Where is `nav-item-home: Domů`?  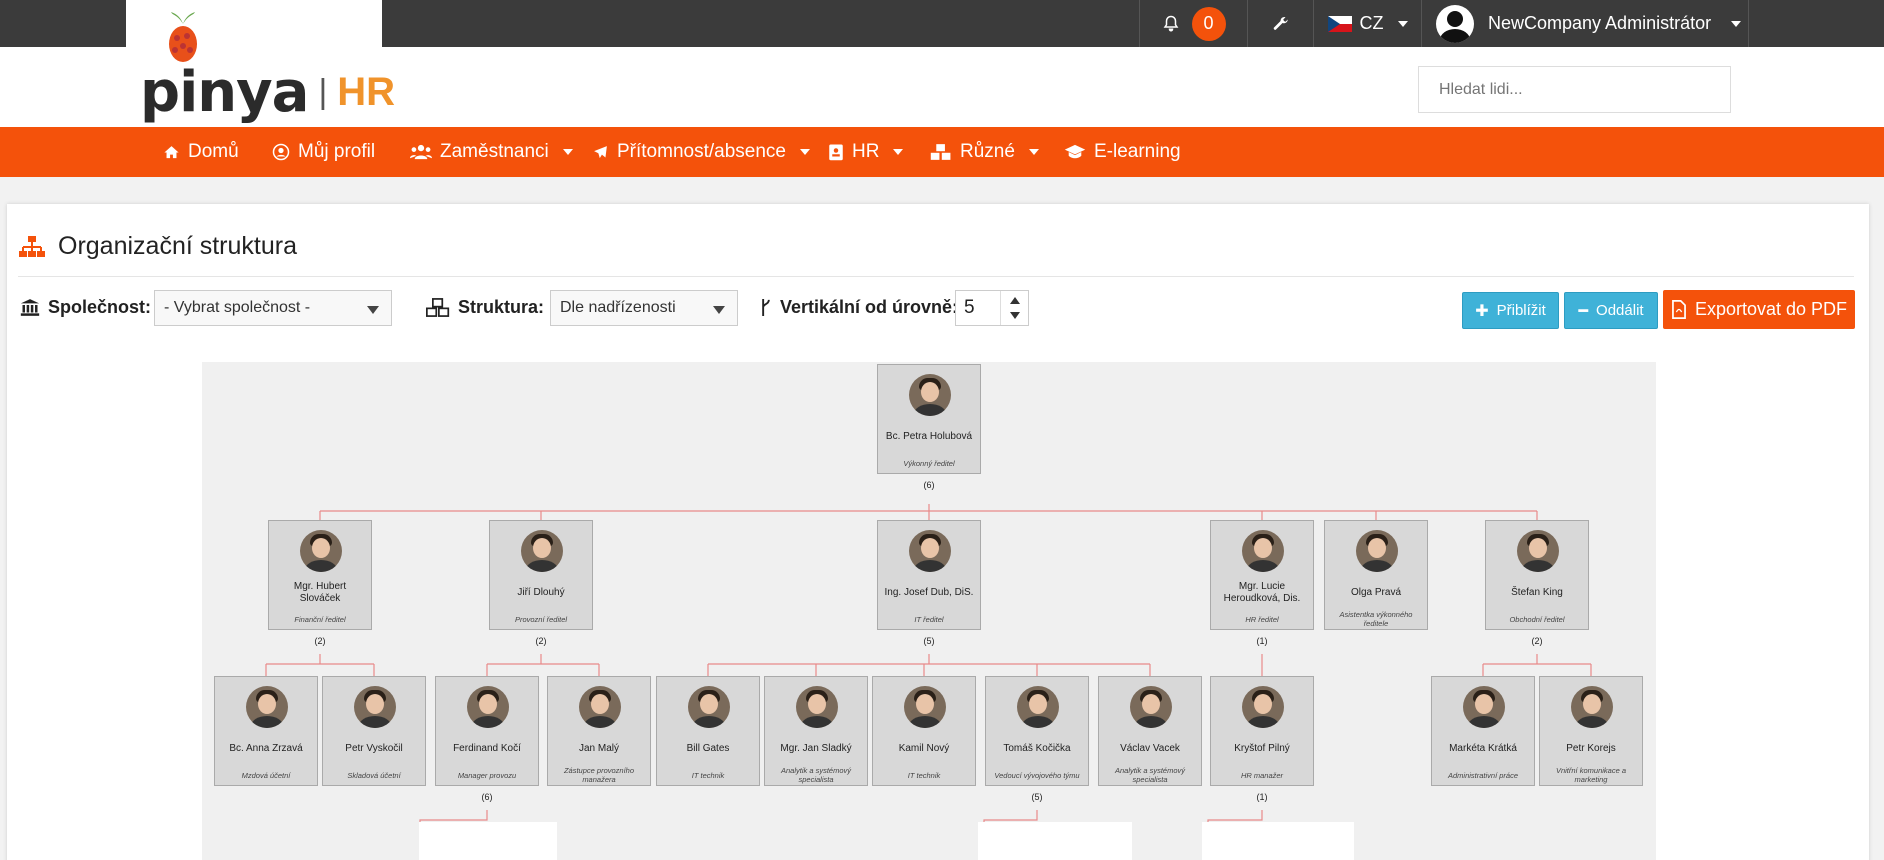
nav-item-home: Domů is located at coordinates (201, 152).